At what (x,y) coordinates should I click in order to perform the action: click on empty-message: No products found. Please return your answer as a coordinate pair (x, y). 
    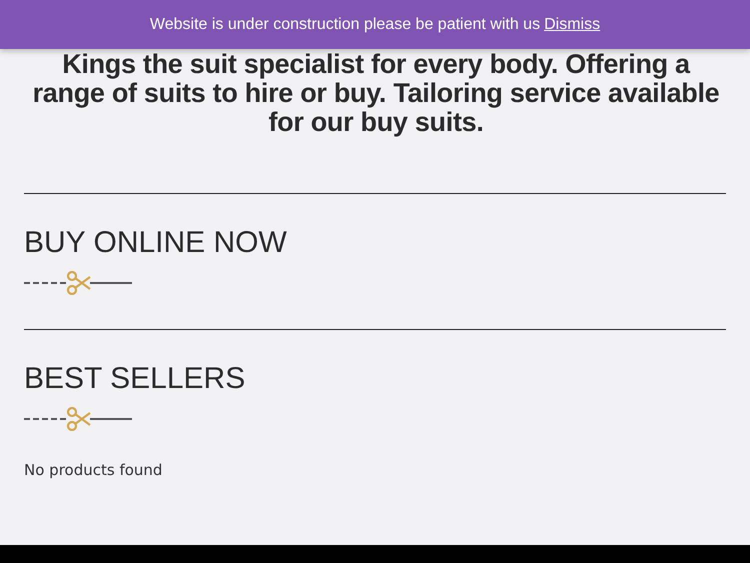
    Looking at the image, I should click on (94, 470).